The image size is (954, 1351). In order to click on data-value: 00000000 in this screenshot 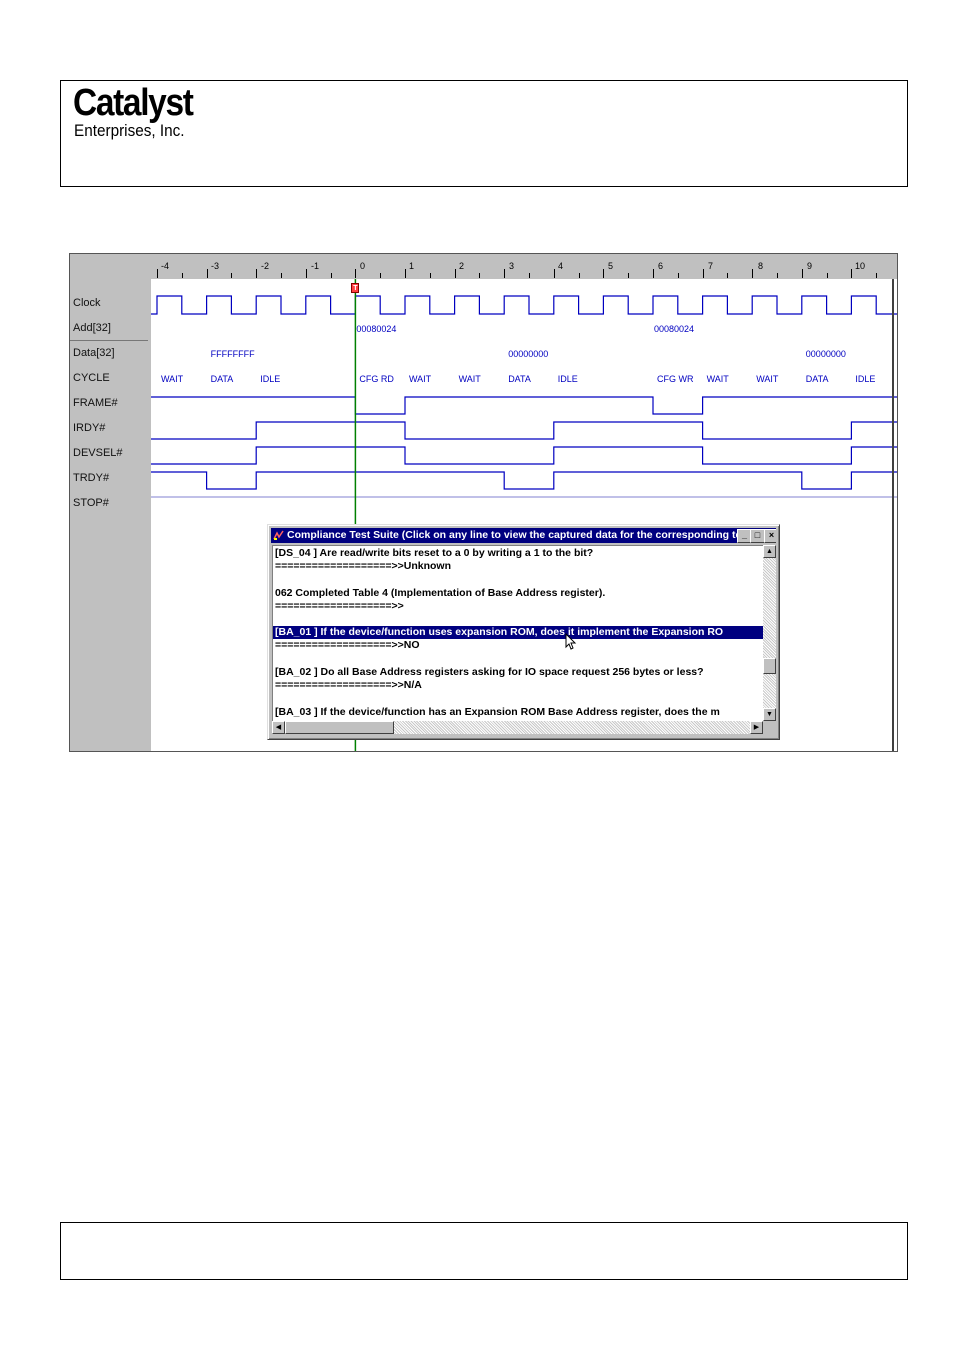, I will do `click(528, 354)`.